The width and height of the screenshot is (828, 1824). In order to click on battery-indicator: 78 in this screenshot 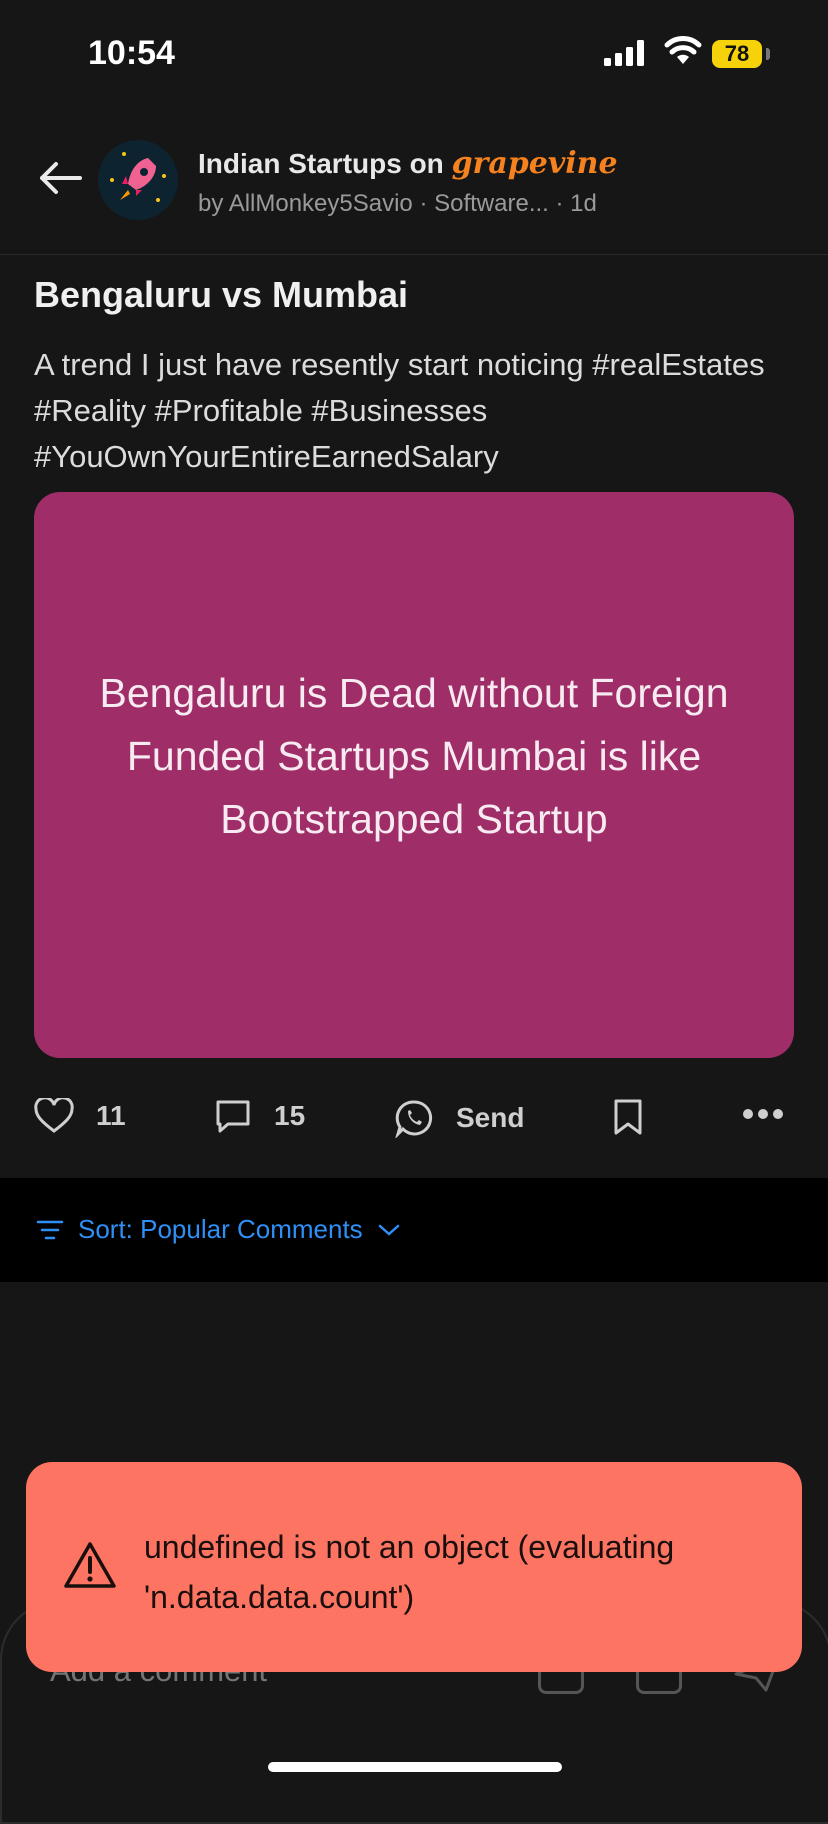, I will do `click(737, 54)`.